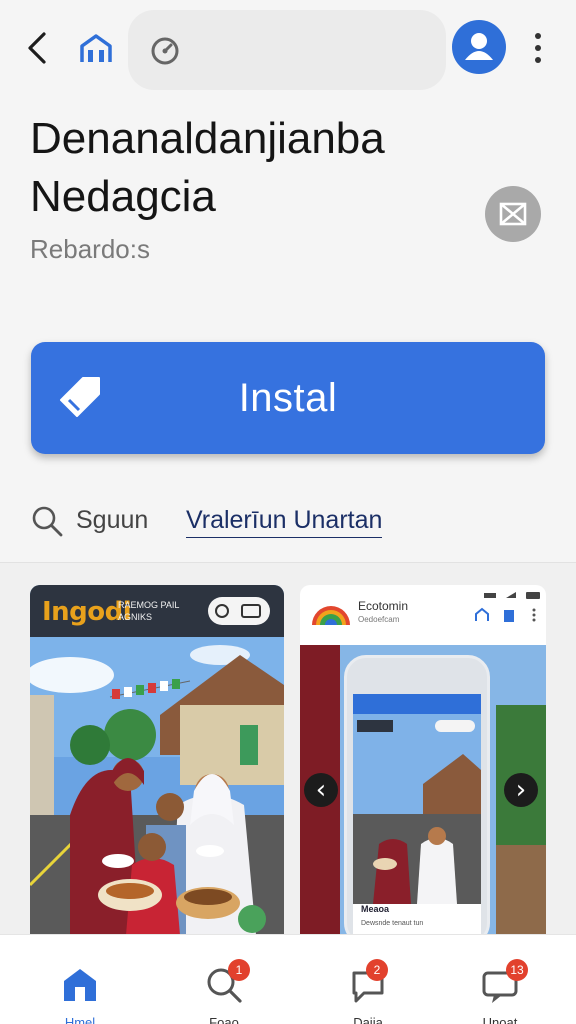 This screenshot has width=576, height=1024. I want to click on nav-item-chat: 2 Daiia, so click(368, 979).